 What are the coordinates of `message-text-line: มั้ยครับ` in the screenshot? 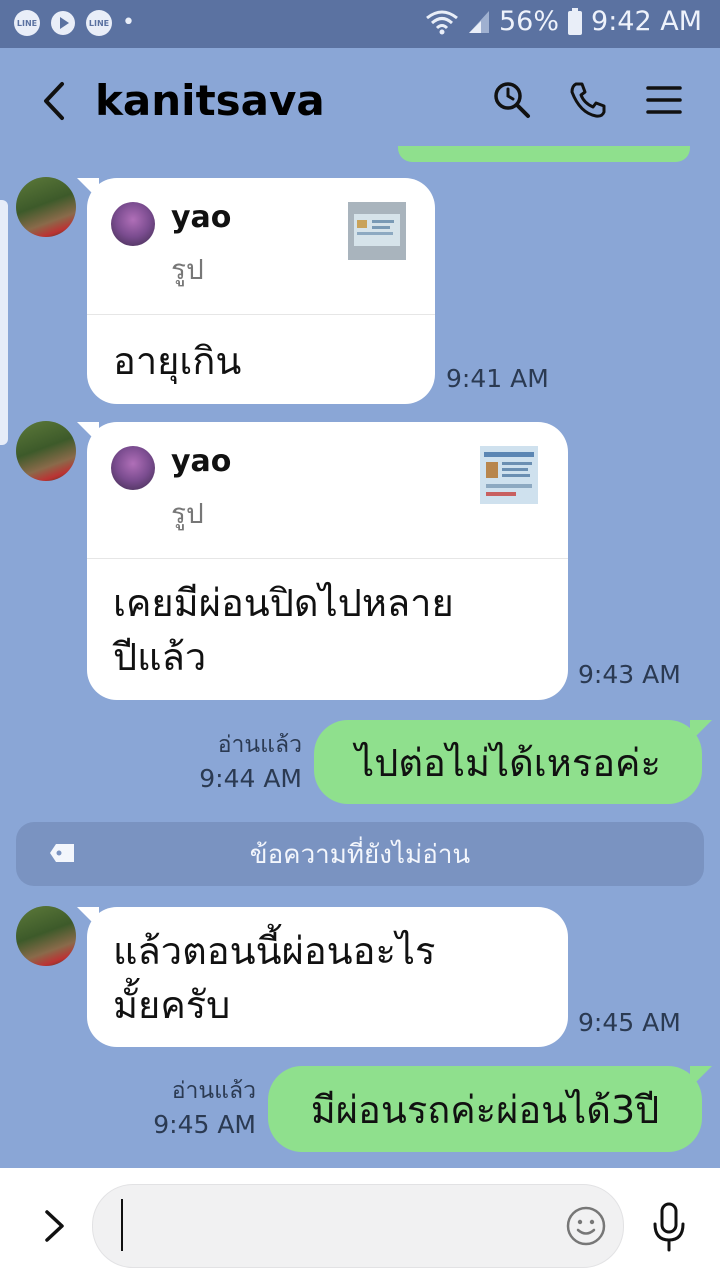 It's located at (172, 1005).